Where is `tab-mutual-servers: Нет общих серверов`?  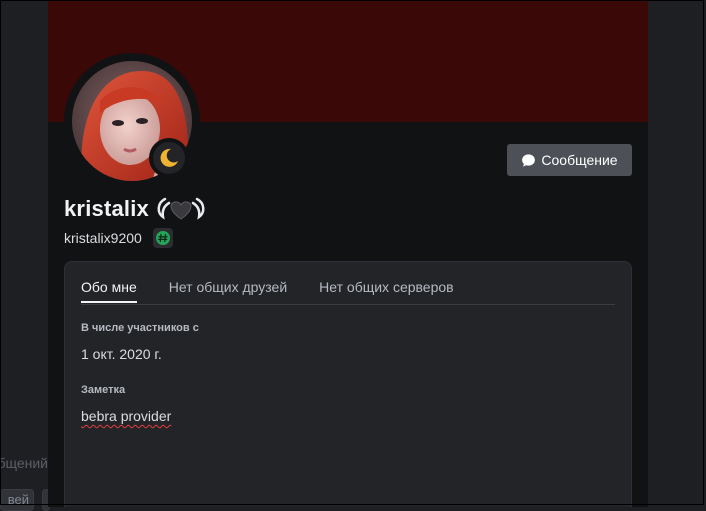
tab-mutual-servers: Нет общих серверов is located at coordinates (386, 288).